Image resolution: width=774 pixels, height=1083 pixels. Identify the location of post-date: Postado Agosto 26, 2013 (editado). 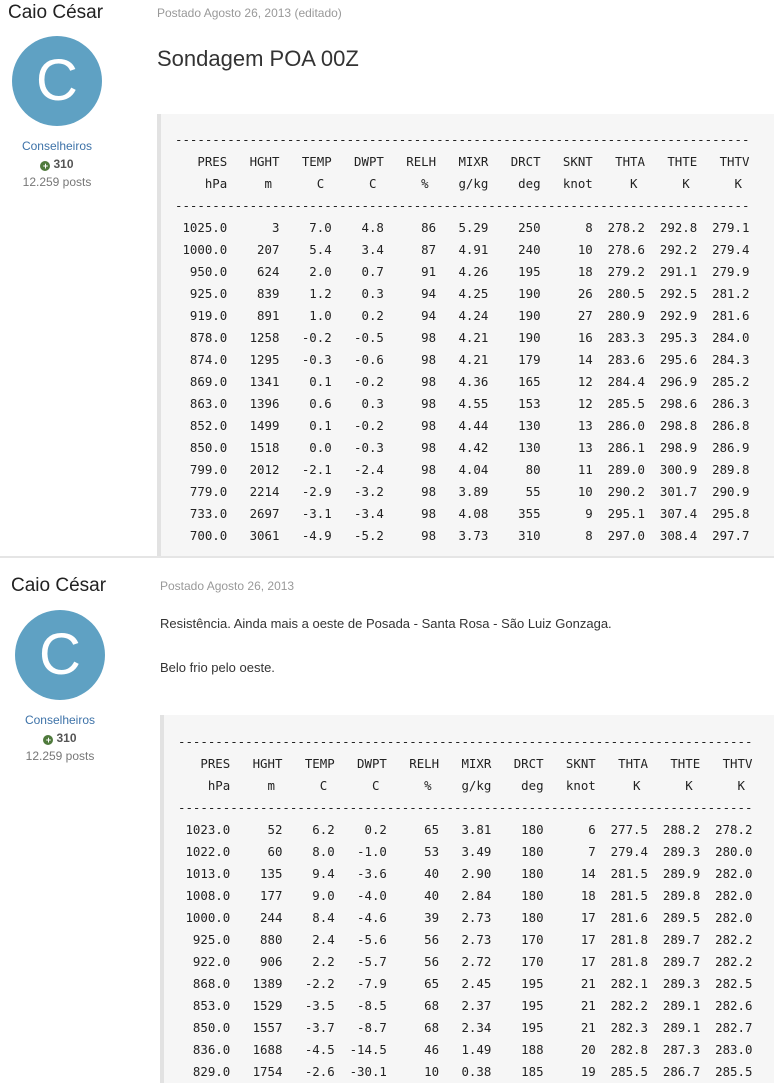
(249, 13).